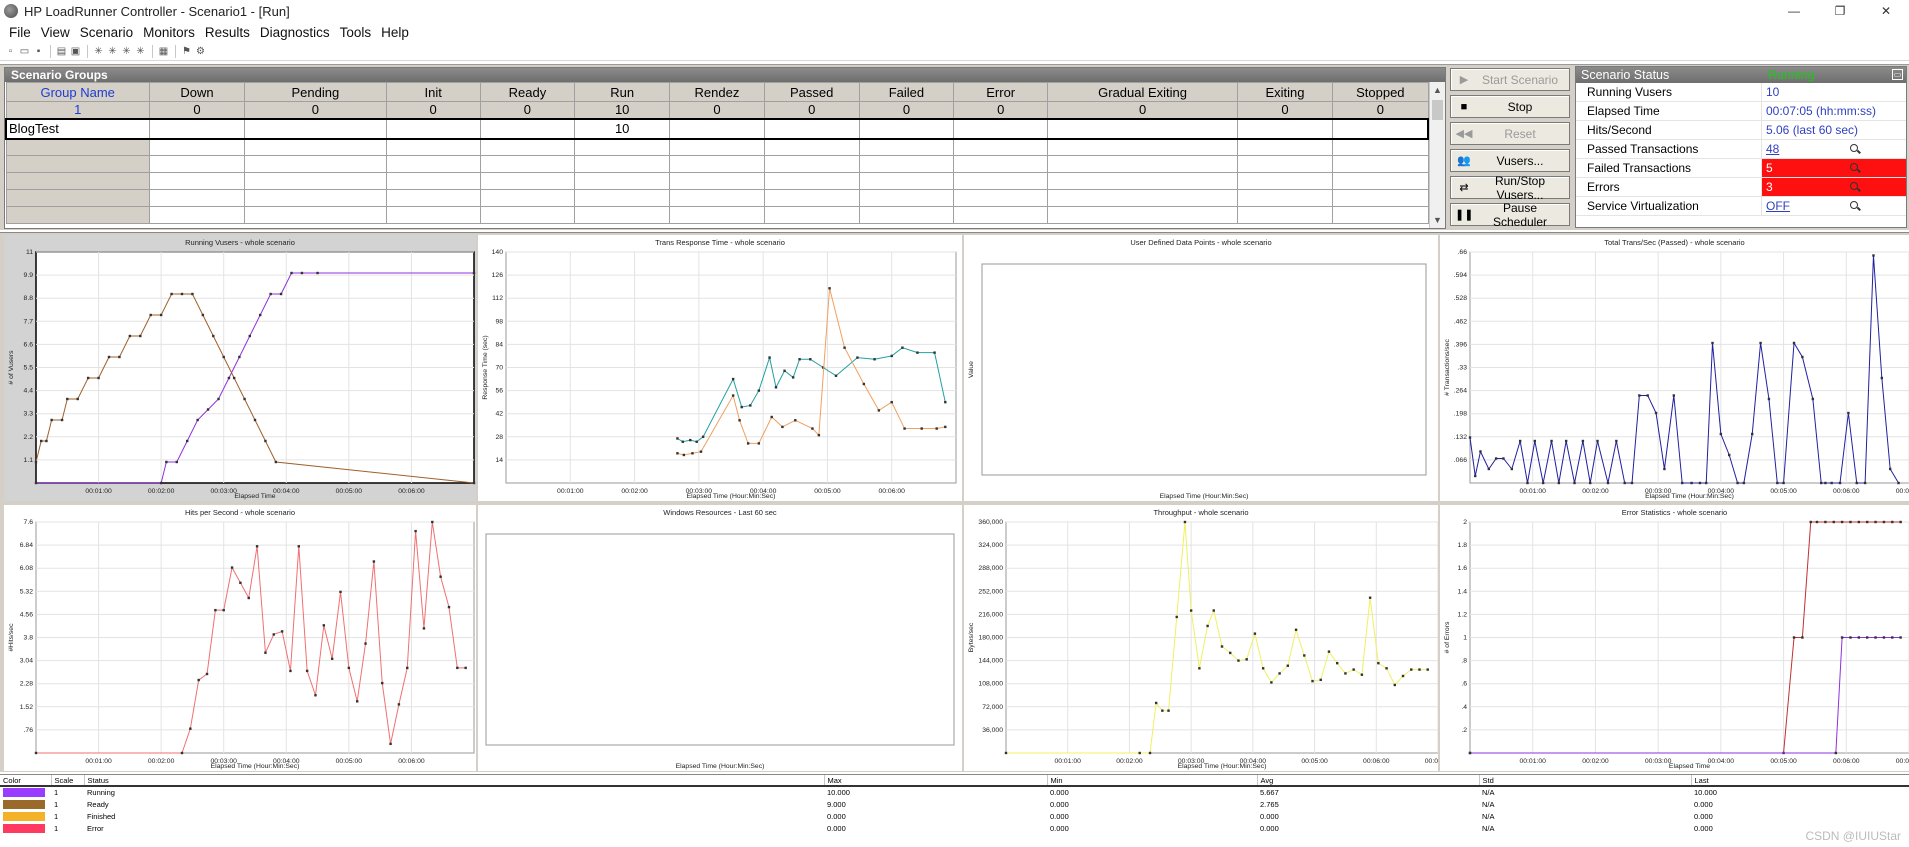 This screenshot has width=1909, height=847. Describe the element at coordinates (197, 92) in the screenshot. I see `column-header: Down` at that location.